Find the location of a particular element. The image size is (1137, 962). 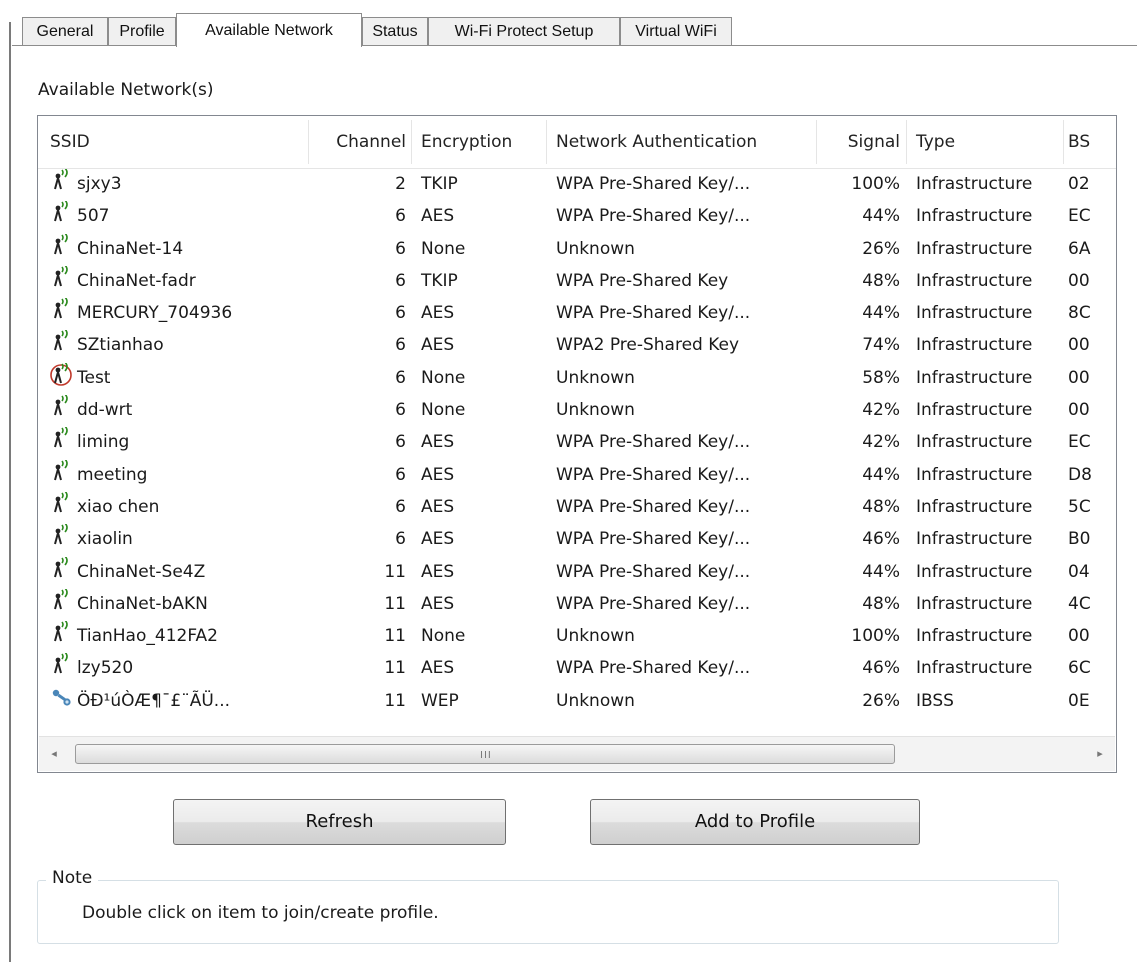

ssid-cell: TianHao_412FA2 is located at coordinates (185, 636).